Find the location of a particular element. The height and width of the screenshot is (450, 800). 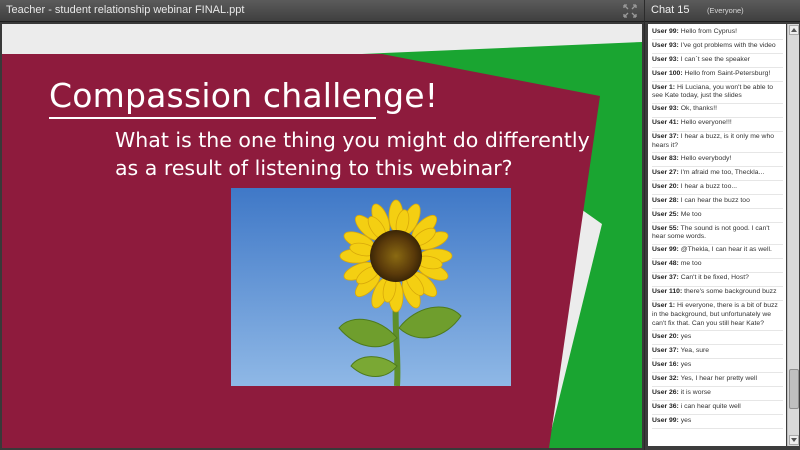

chat-message: User 93: Ok, thanks!! is located at coordinates (717, 111).